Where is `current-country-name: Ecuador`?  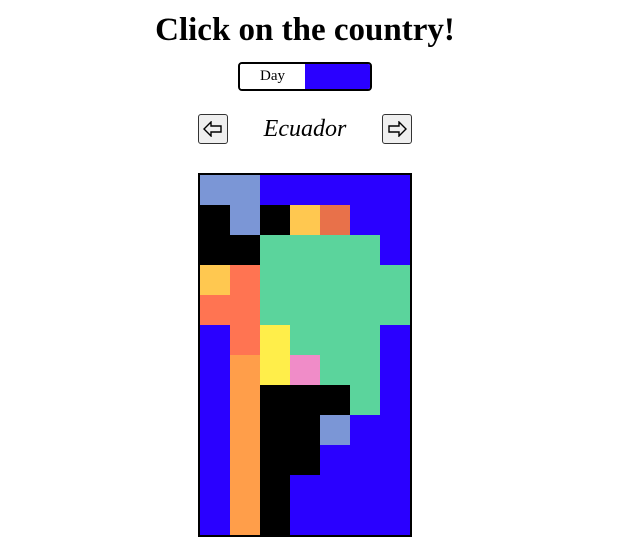
current-country-name: Ecuador is located at coordinates (305, 129).